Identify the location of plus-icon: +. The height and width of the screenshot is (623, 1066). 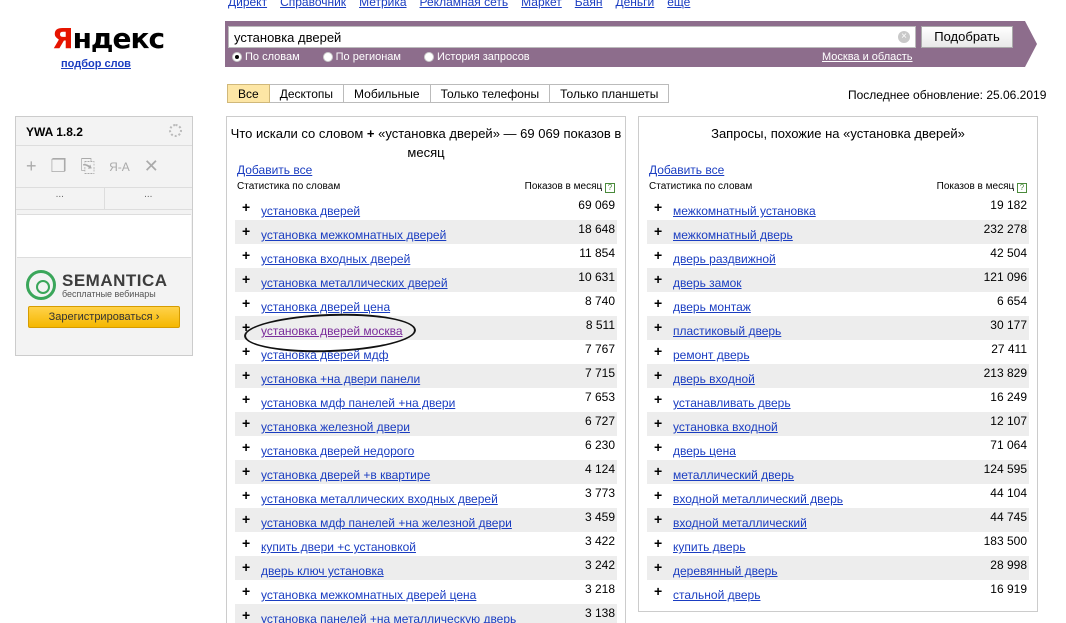
(31, 166).